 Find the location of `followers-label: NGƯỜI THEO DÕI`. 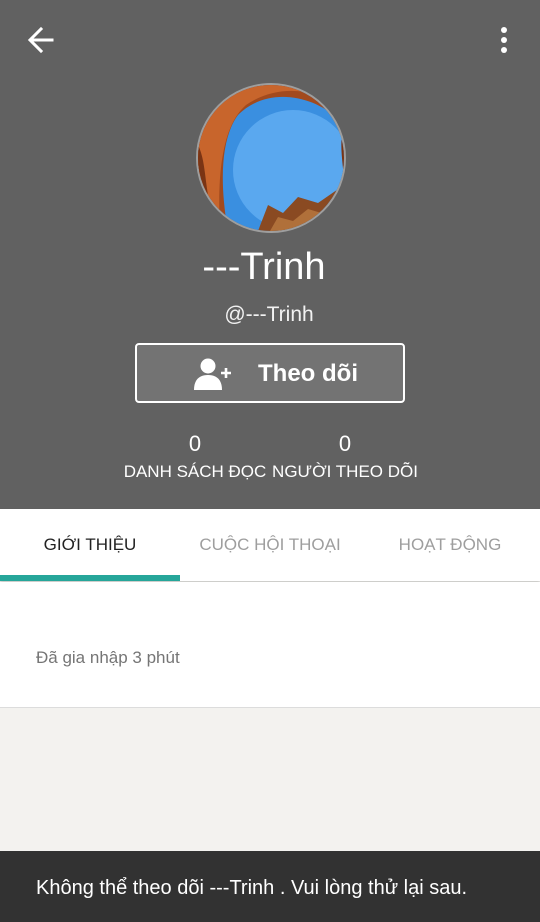

followers-label: NGƯỜI THEO DÕI is located at coordinates (345, 471).